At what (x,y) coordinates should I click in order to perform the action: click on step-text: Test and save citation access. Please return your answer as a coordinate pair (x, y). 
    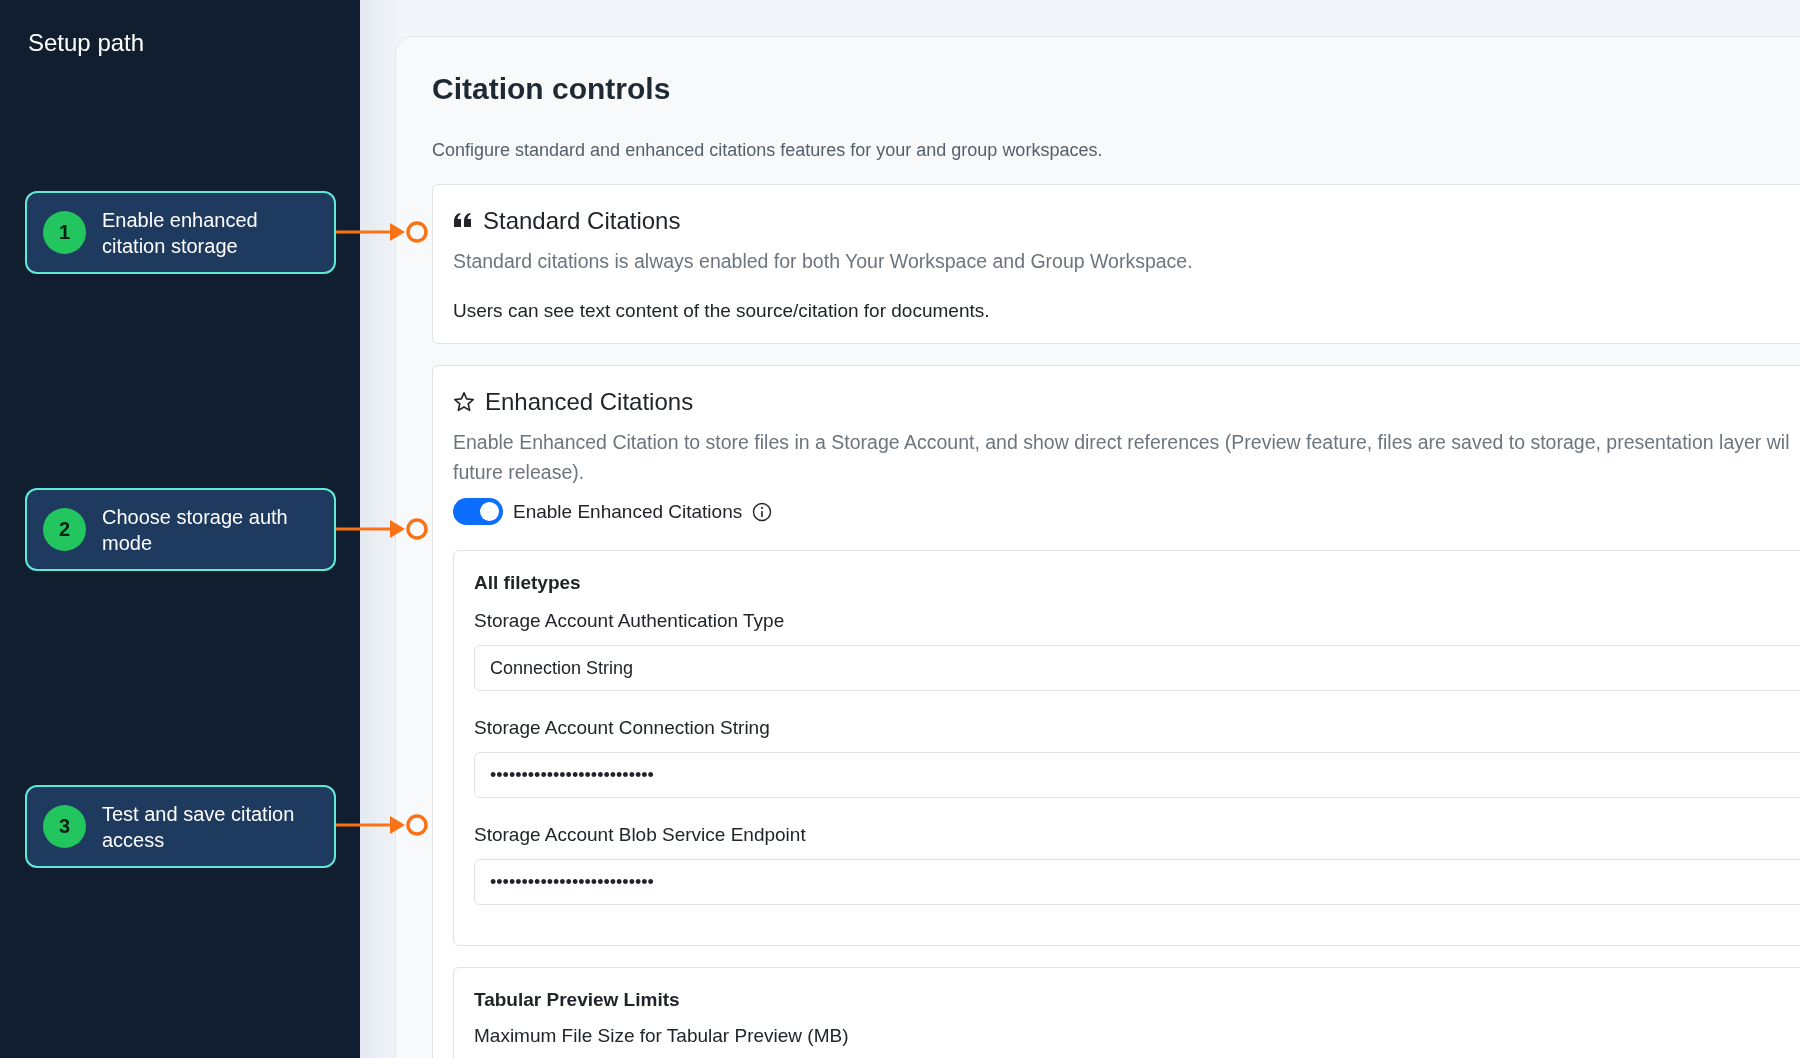
    Looking at the image, I should click on (199, 827).